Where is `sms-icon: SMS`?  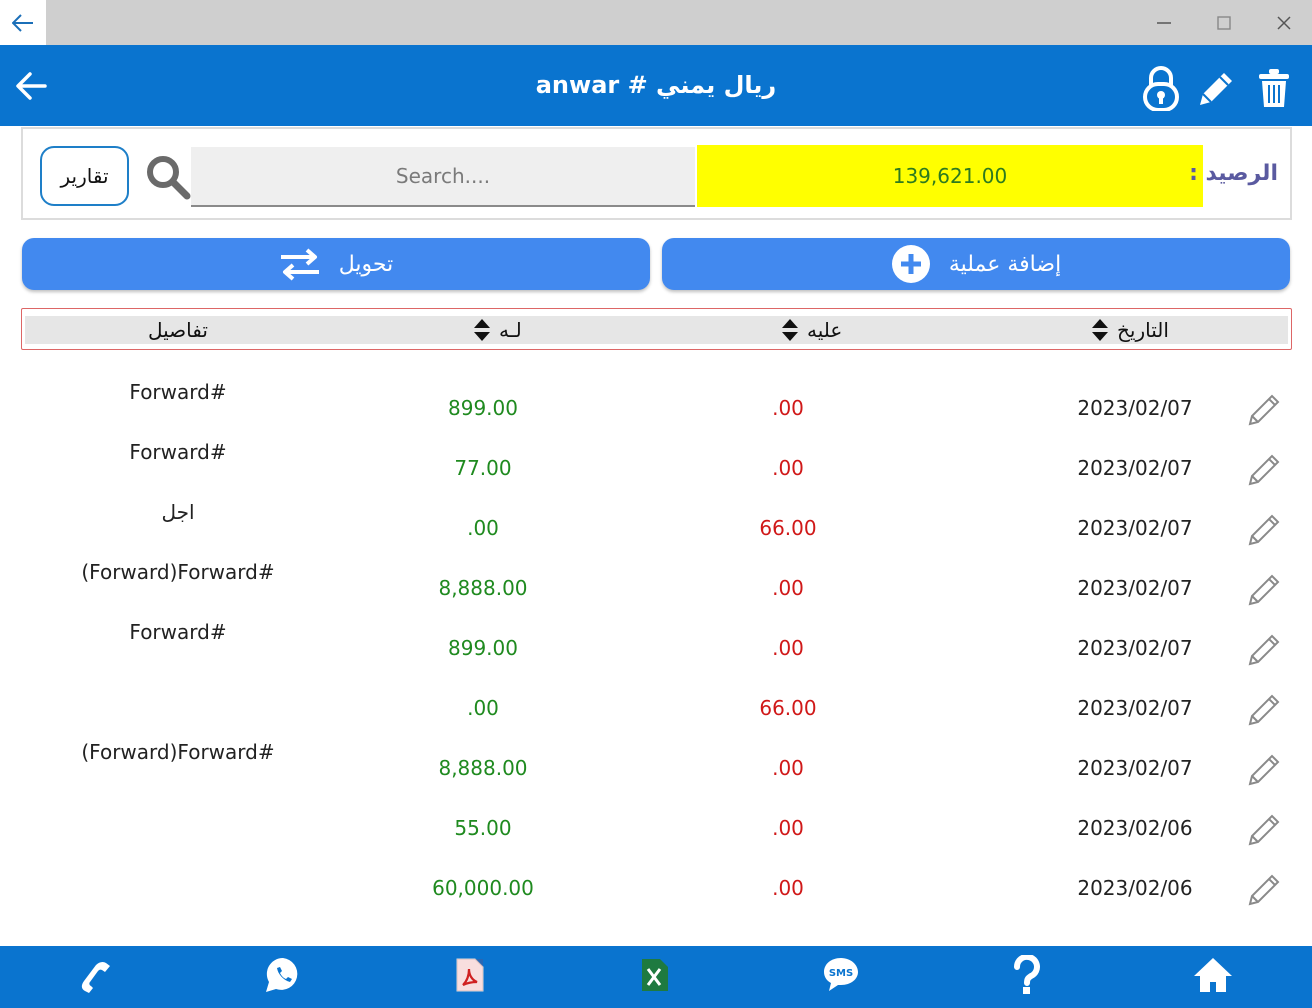 sms-icon: SMS is located at coordinates (841, 974).